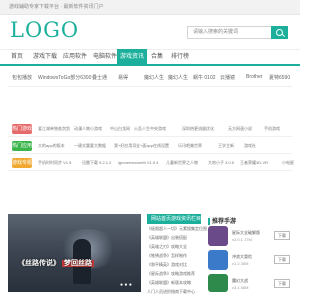 The image size is (320, 300). I want to click on nav-item-home: 首页, so click(17, 58).